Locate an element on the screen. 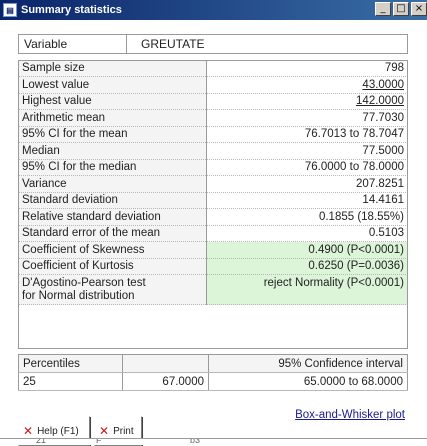 This screenshot has height=446, width=427. table-row: Sample size 798 is located at coordinates (213, 68).